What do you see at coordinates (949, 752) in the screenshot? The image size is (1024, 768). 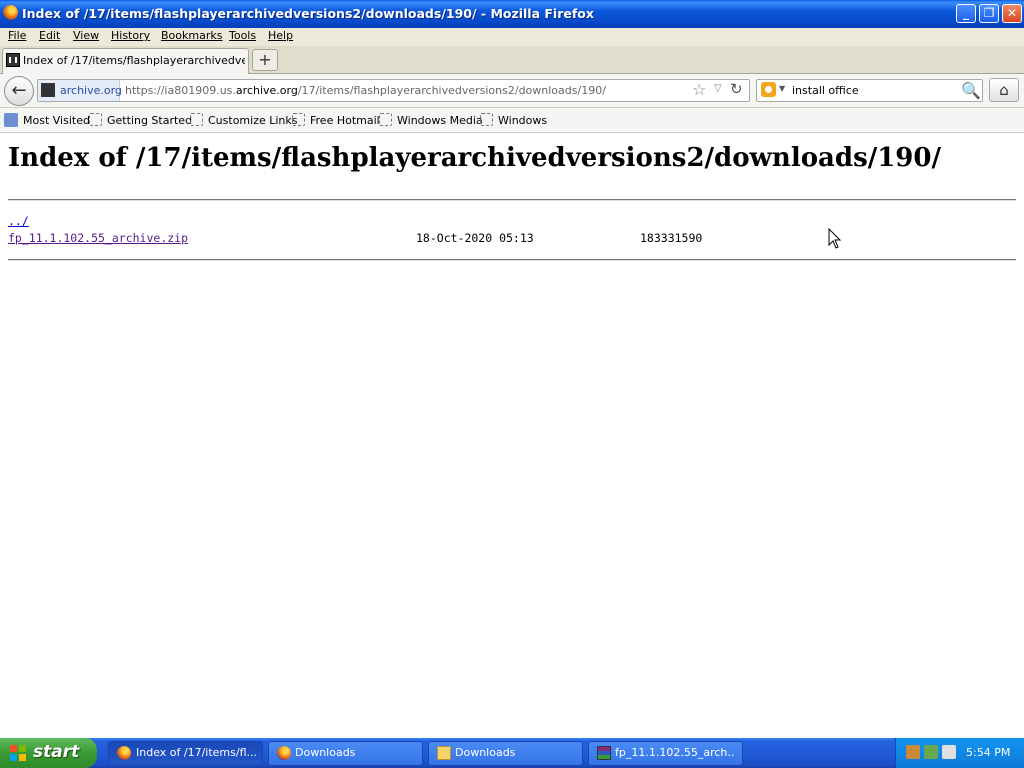 I see `volume-tray-icon` at bounding box center [949, 752].